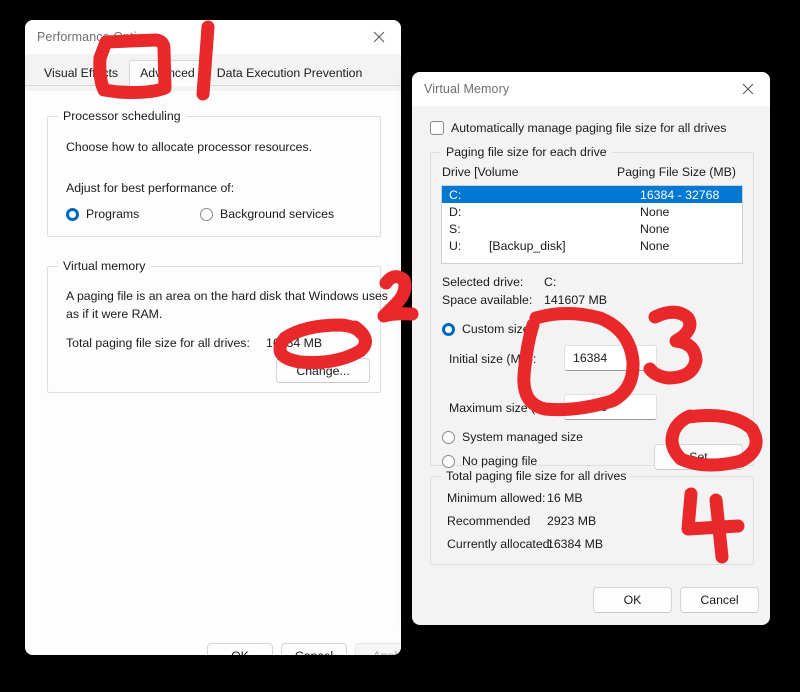 This screenshot has width=800, height=692. Describe the element at coordinates (487, 300) in the screenshot. I see `space-available-label: Space available:` at that location.